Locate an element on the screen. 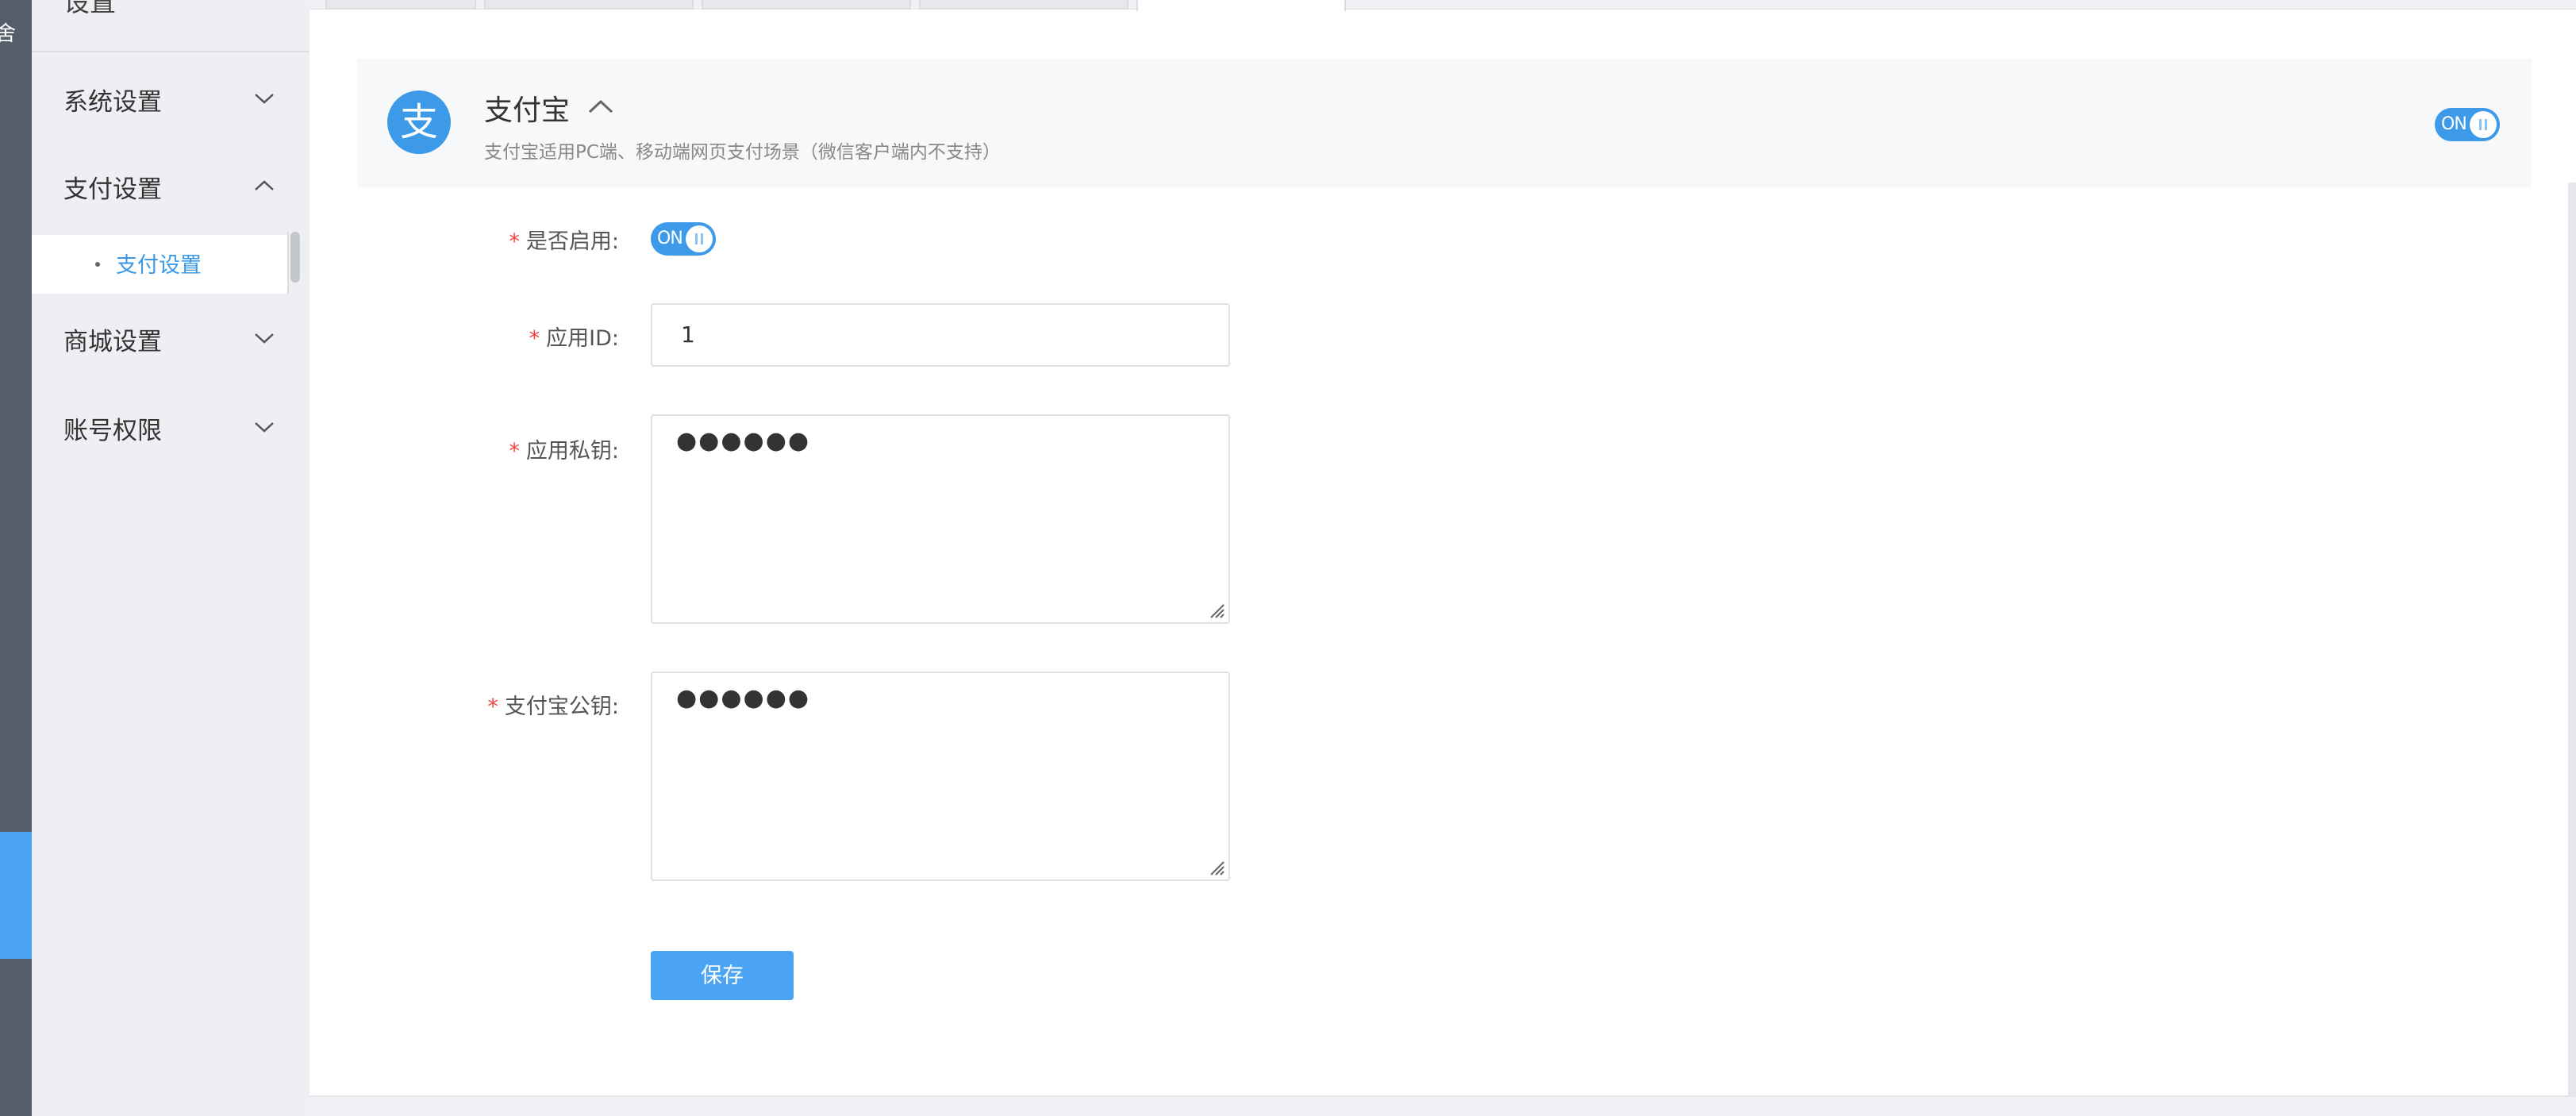 This screenshot has height=1116, width=2576. nav-strip-label: 舍 is located at coordinates (8, 32).